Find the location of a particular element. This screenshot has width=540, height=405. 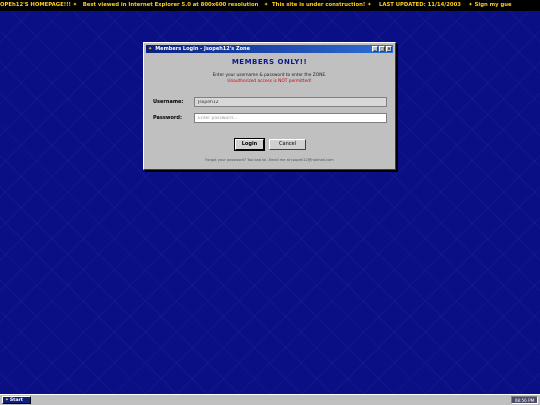

dialog-titlebar: ✦ Members Login - Jsopeh12's Zone _ □ × is located at coordinates (269, 49).